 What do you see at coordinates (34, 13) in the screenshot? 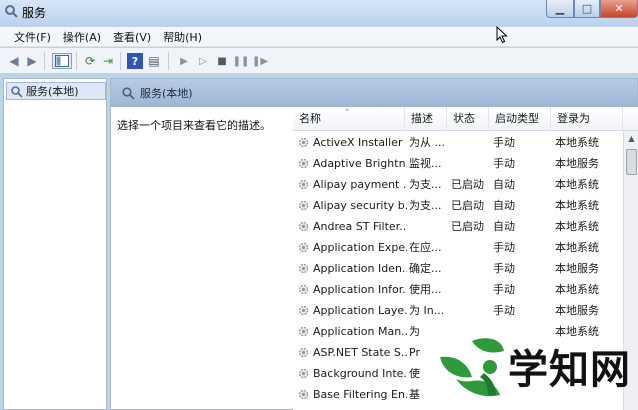
I see `window-title: 服务` at bounding box center [34, 13].